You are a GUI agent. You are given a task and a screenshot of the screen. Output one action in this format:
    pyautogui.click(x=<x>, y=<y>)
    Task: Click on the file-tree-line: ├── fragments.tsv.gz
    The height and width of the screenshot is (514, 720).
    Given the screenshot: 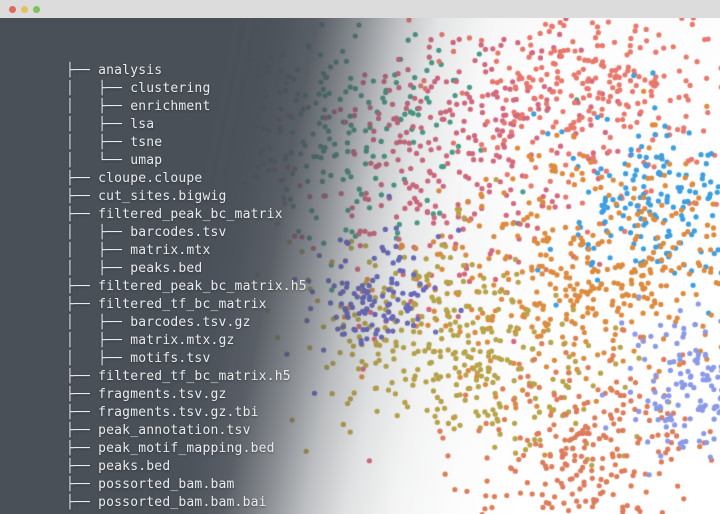 What is the action you would take?
    pyautogui.click(x=146, y=394)
    